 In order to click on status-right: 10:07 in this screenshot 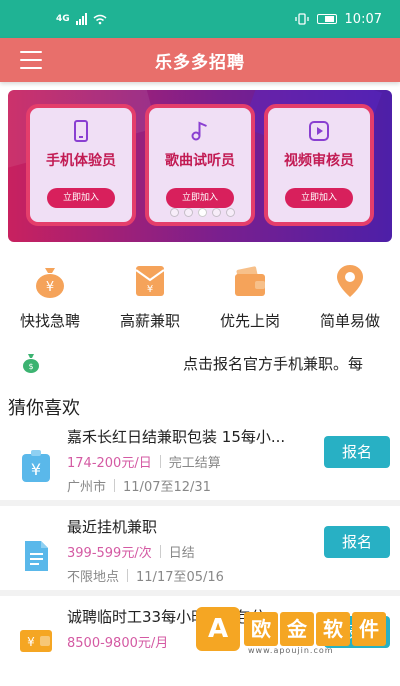, I will do `click(338, 19)`.